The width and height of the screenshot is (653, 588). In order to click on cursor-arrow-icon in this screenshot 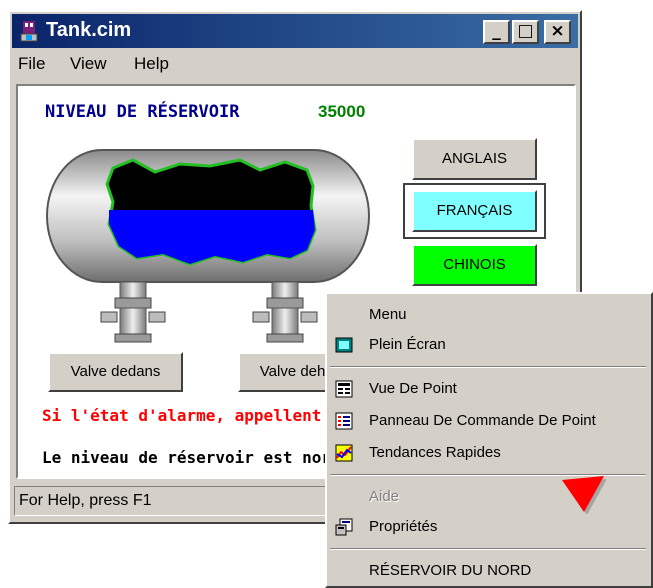, I will do `click(584, 495)`.